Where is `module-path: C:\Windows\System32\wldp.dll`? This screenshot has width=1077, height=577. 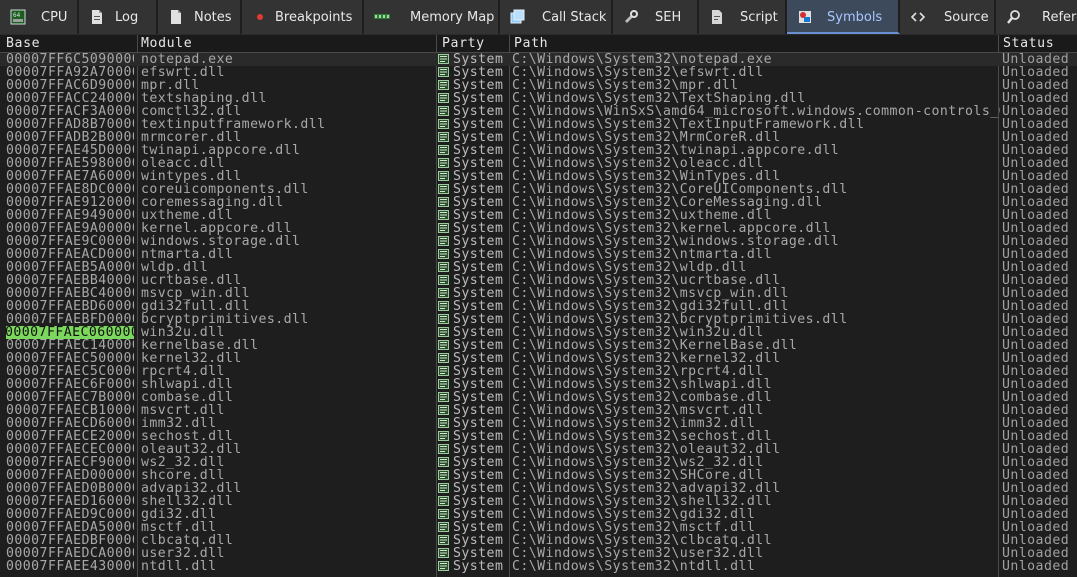 module-path: C:\Windows\System32\wldp.dll is located at coordinates (756, 267).